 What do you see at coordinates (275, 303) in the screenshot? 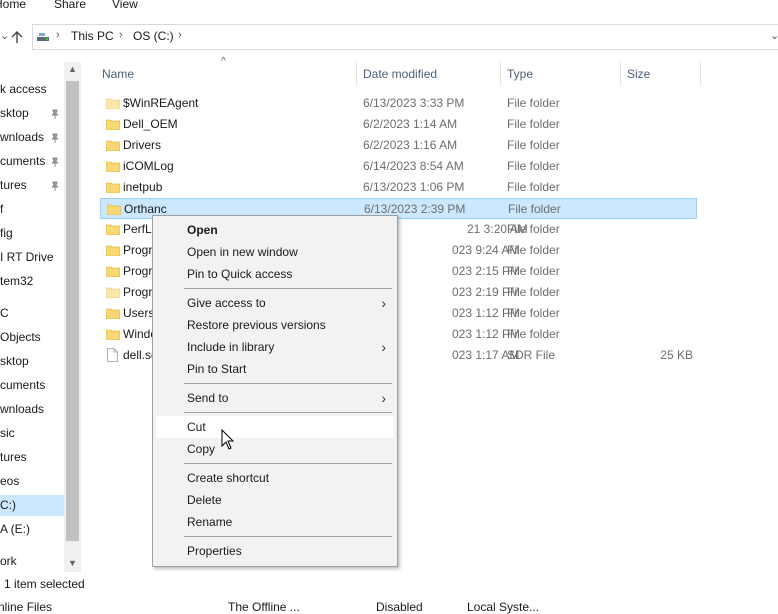
I see `menu-item-give-access: Give access to ›` at bounding box center [275, 303].